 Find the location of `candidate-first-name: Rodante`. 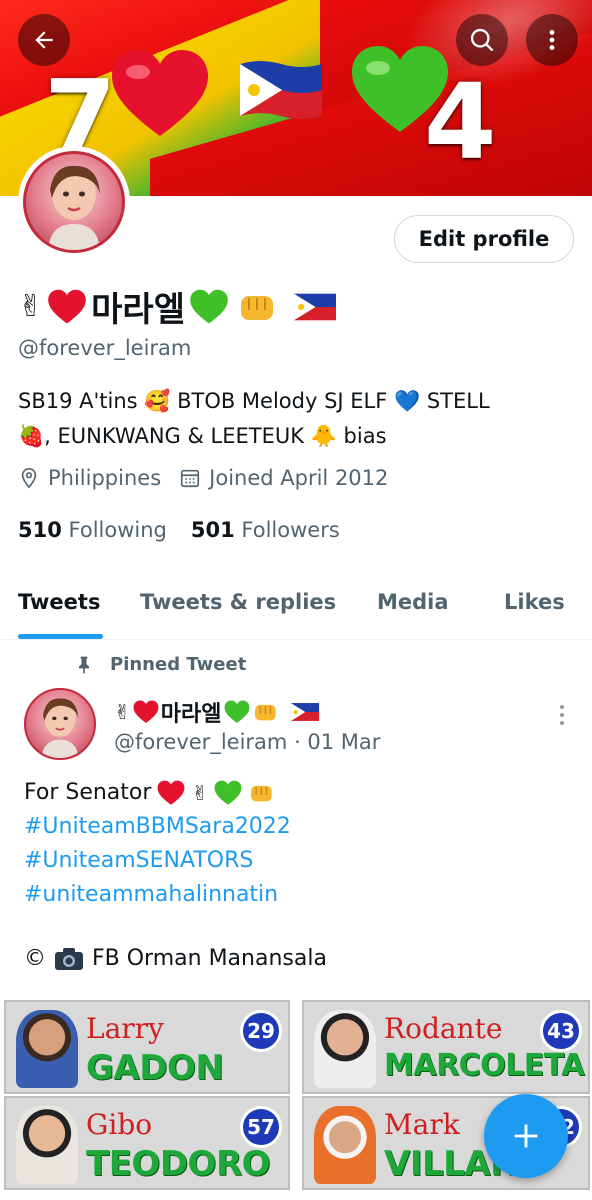

candidate-first-name: Rodante is located at coordinates (443, 1028).